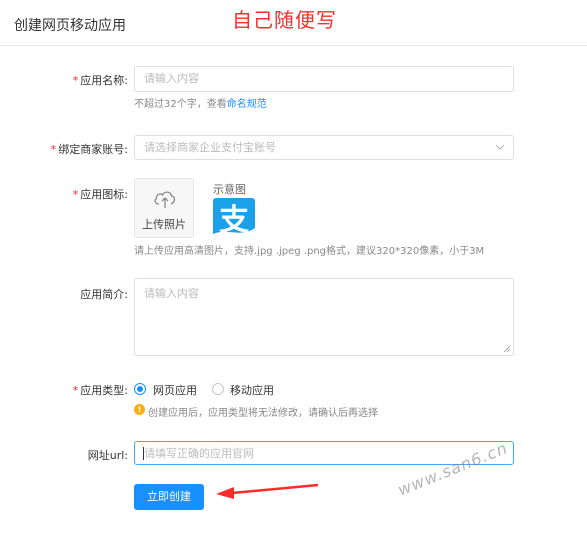 This screenshot has width=587, height=543. Describe the element at coordinates (107, 455) in the screenshot. I see `url-label: 网址url:` at that location.